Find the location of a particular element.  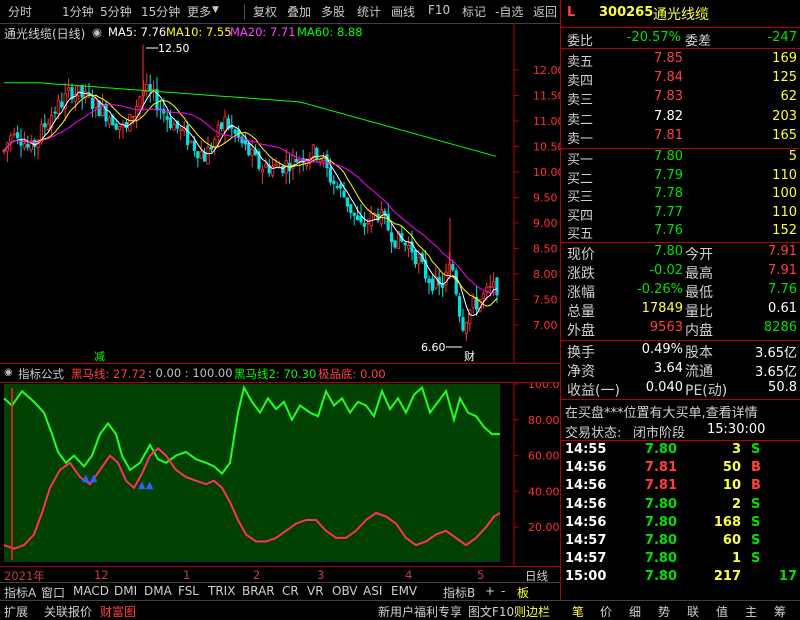

tab-dmi: DMI is located at coordinates (125, 591).